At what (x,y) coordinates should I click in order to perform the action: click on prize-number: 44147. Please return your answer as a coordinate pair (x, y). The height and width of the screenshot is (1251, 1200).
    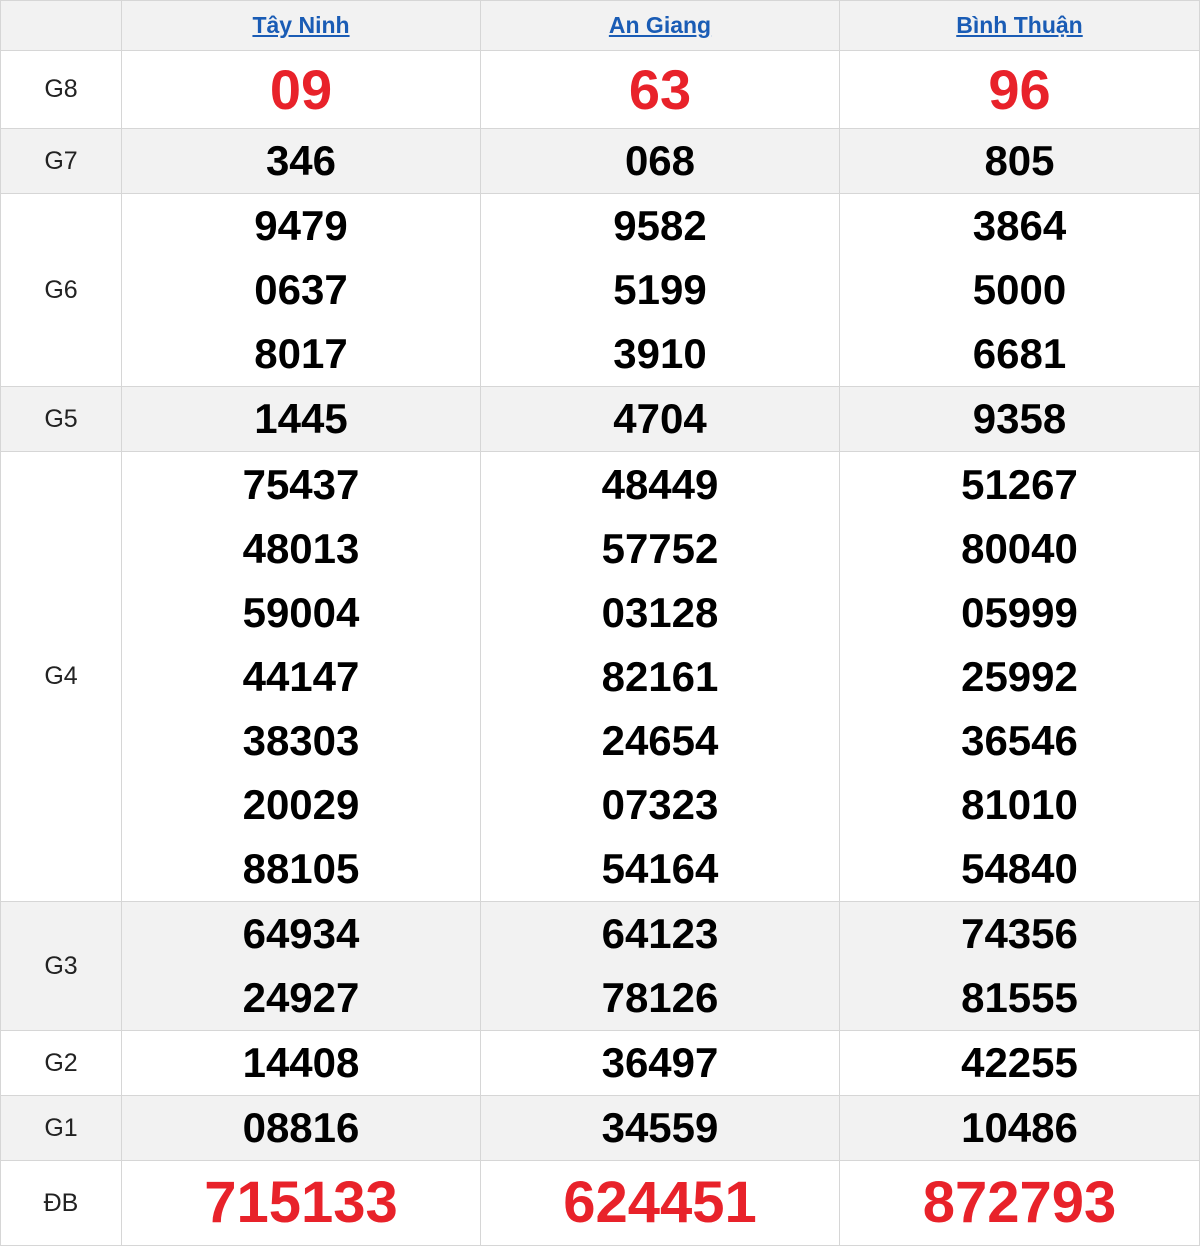
    Looking at the image, I should click on (301, 676).